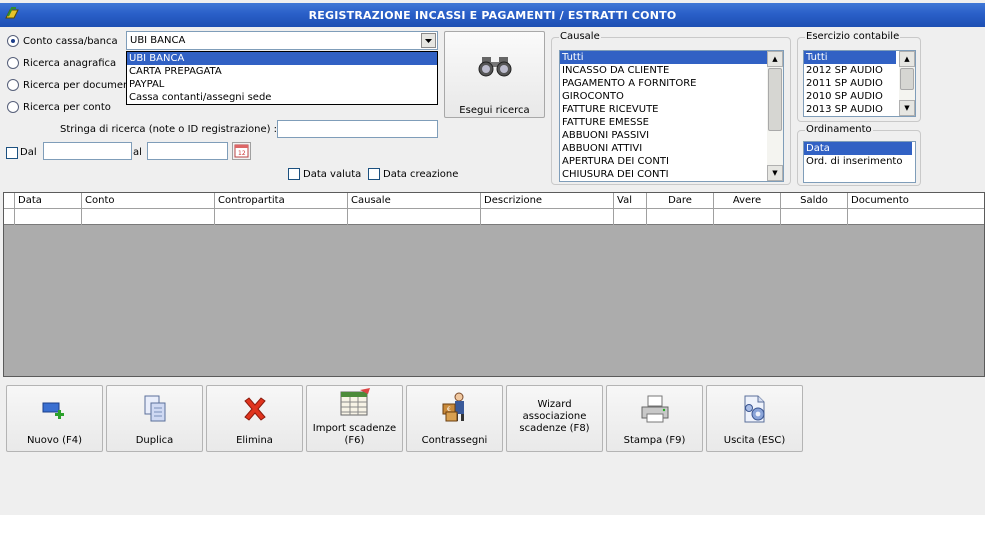 This screenshot has width=985, height=533. Describe the element at coordinates (59, 107) in the screenshot. I see `radio-ricerca-conto: Ricerca per conto` at that location.